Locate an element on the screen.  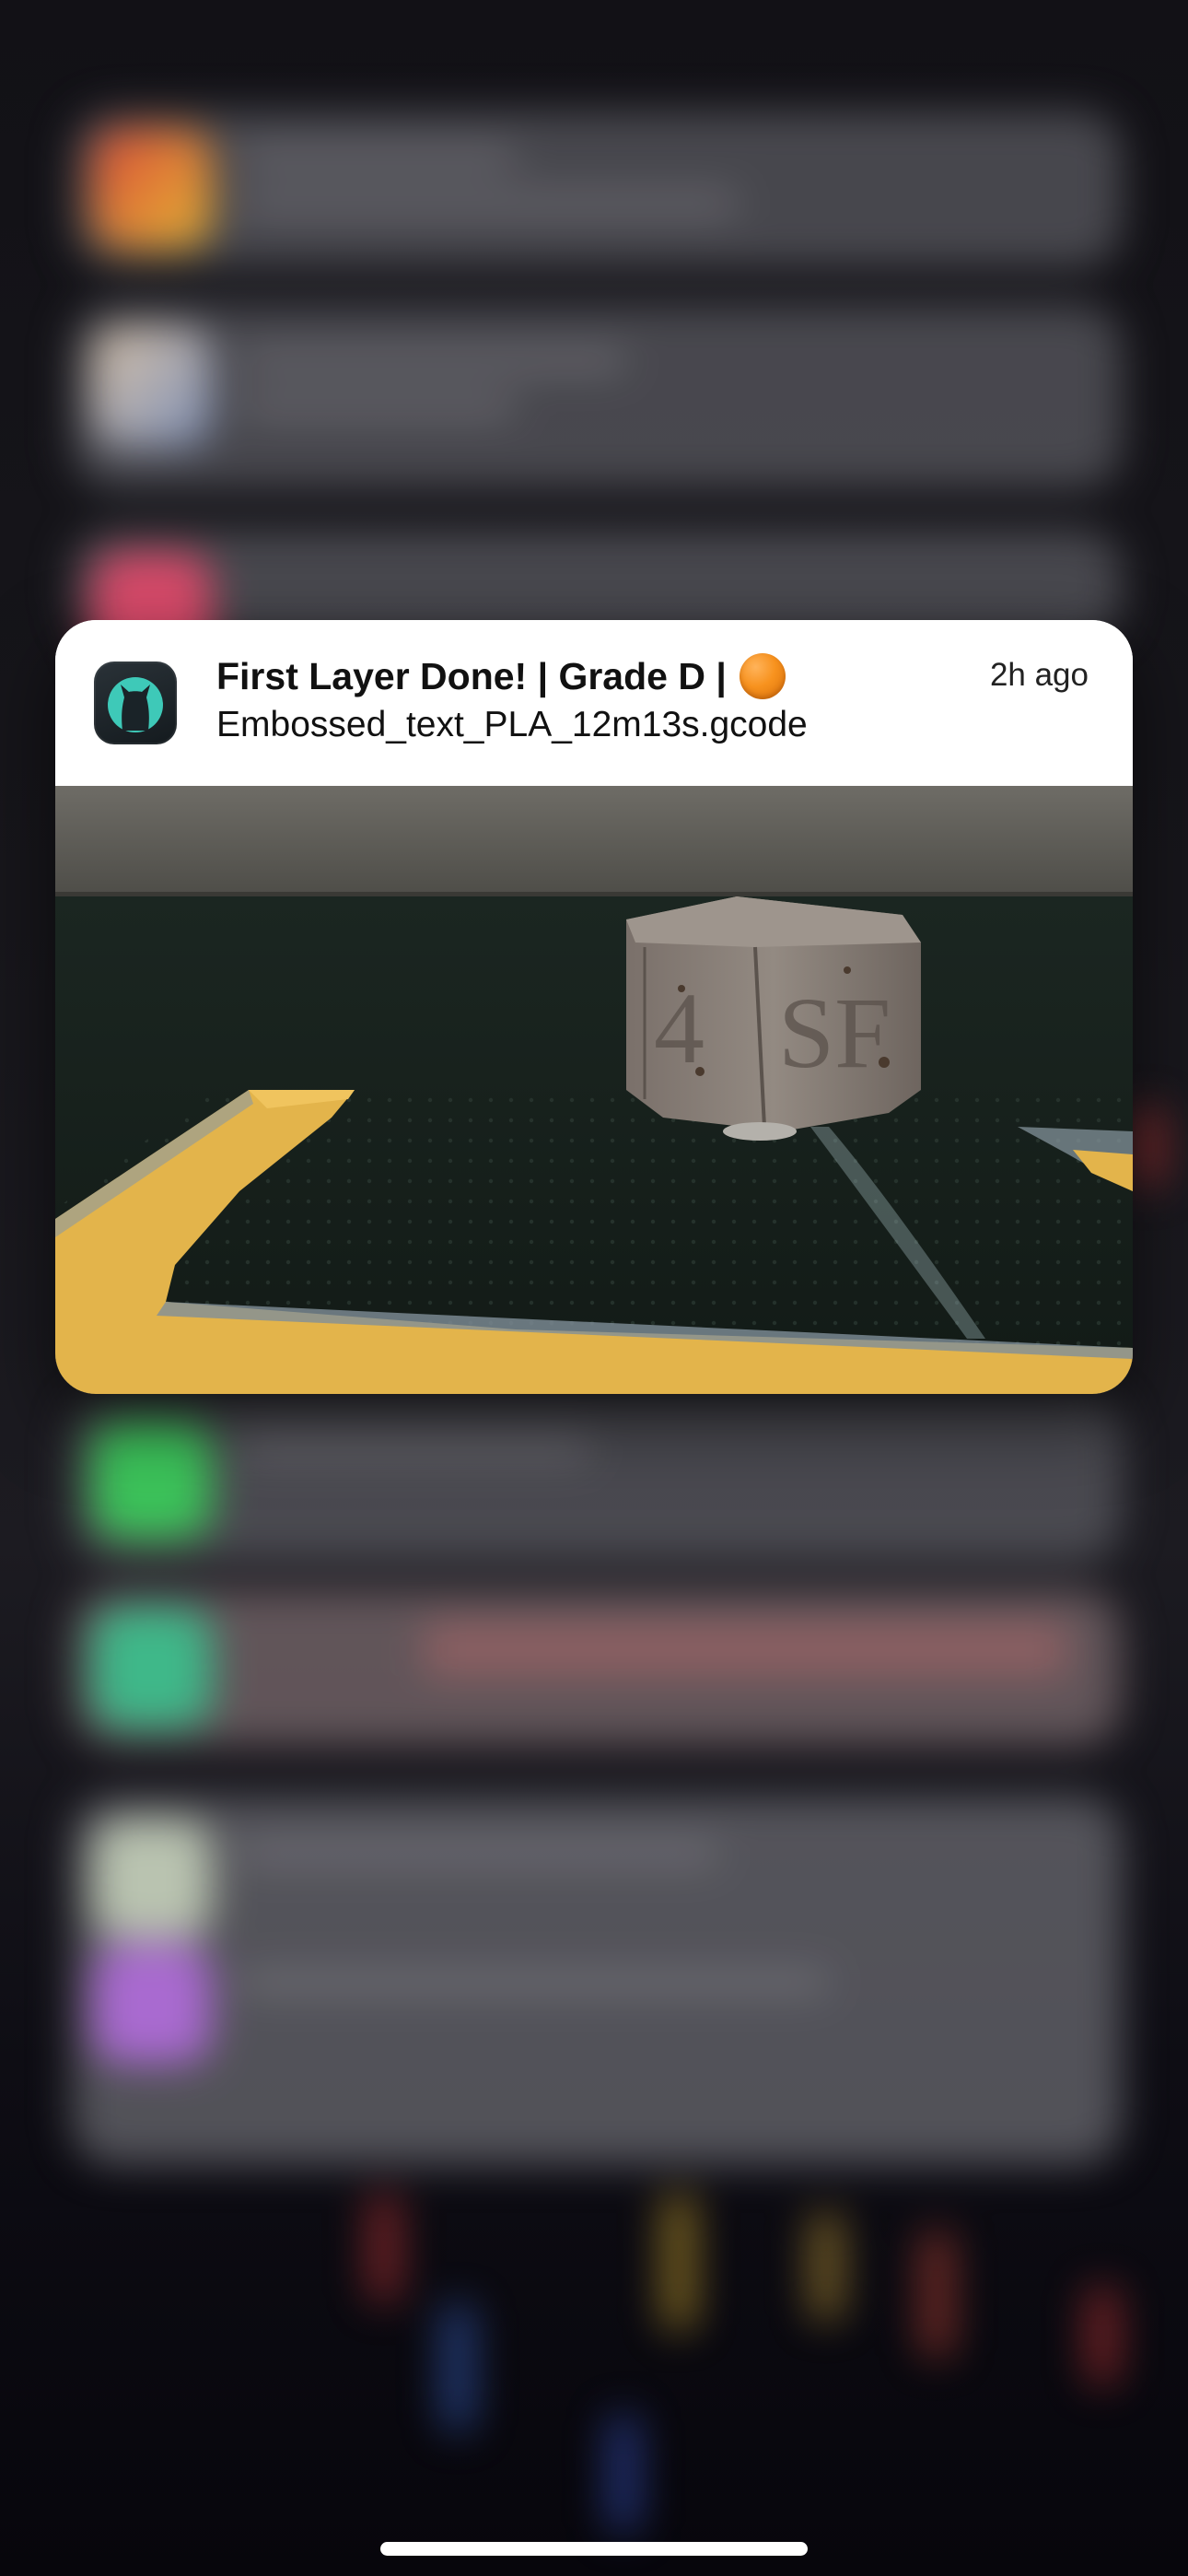
notification-title: First Layer Done! | Grade D | is located at coordinates (501, 676).